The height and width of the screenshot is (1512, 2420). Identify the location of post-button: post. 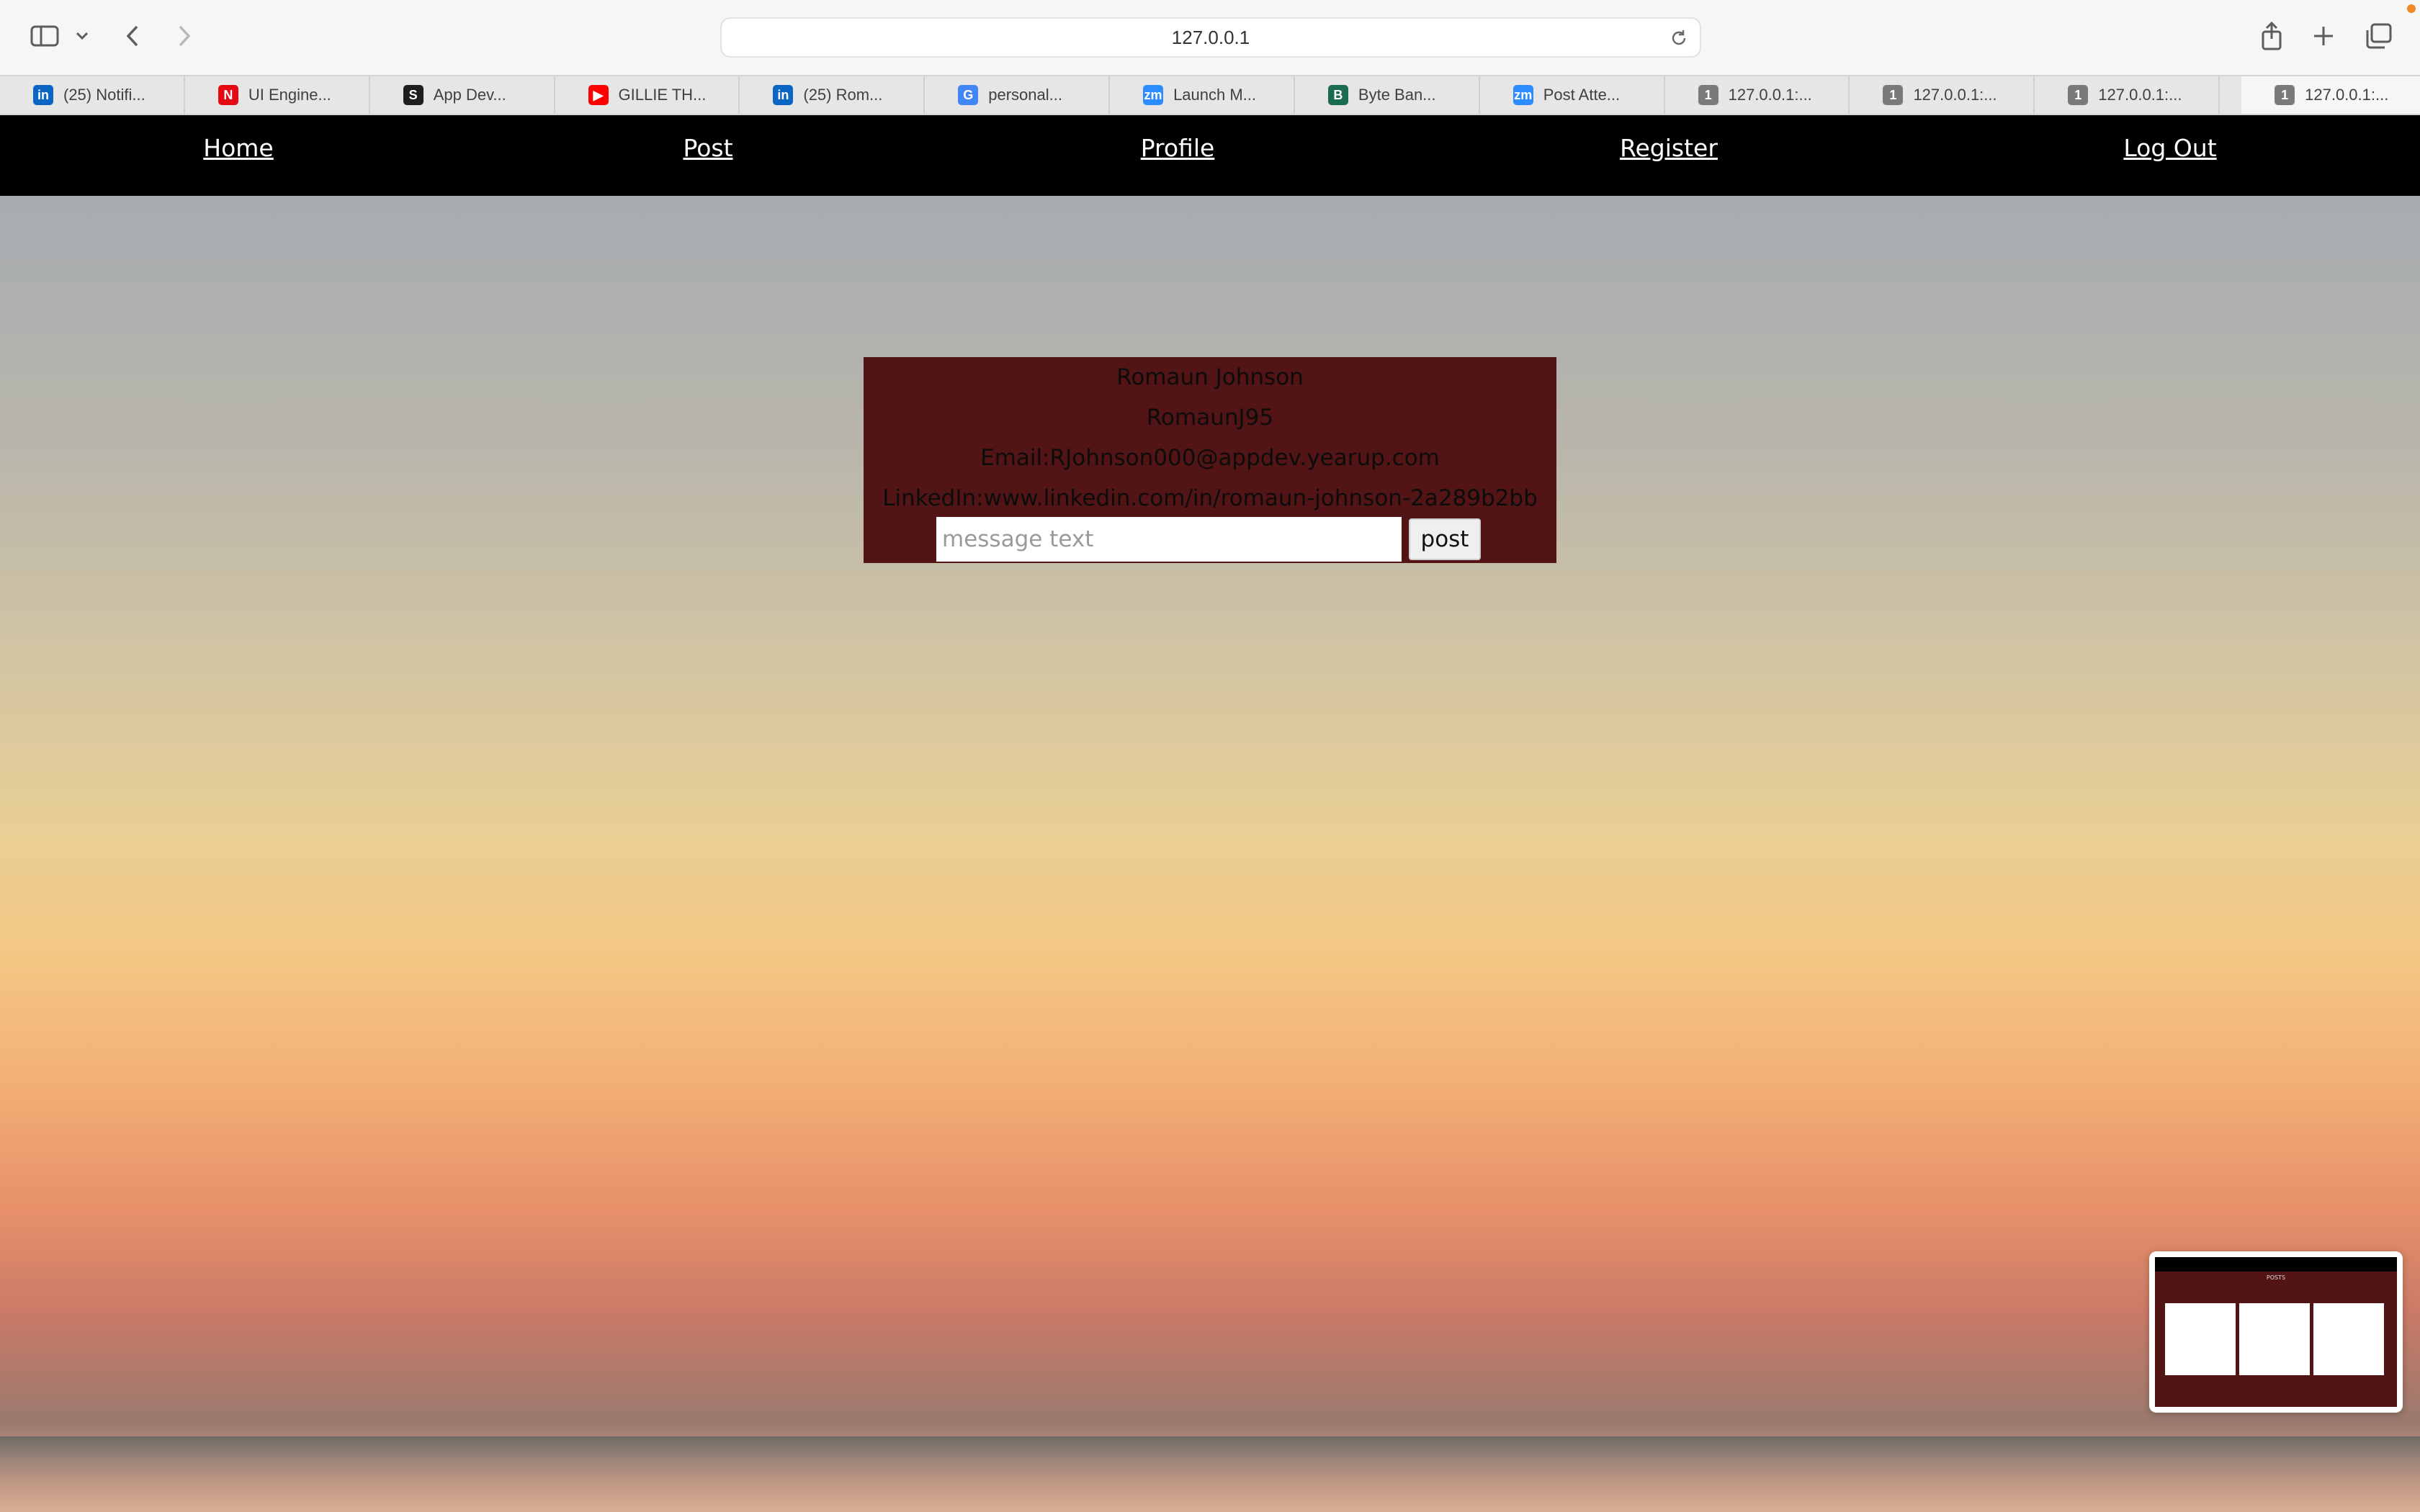
(1445, 539).